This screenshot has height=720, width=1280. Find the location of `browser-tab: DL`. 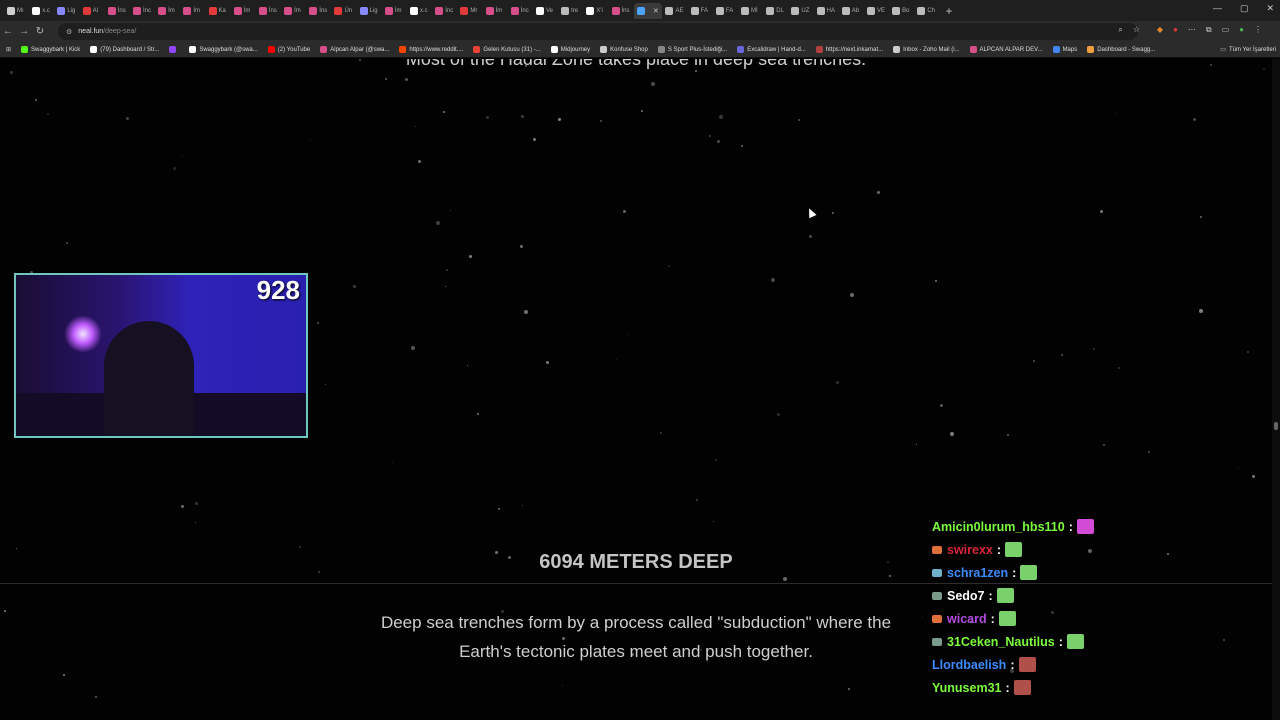

browser-tab: DL is located at coordinates (775, 11).